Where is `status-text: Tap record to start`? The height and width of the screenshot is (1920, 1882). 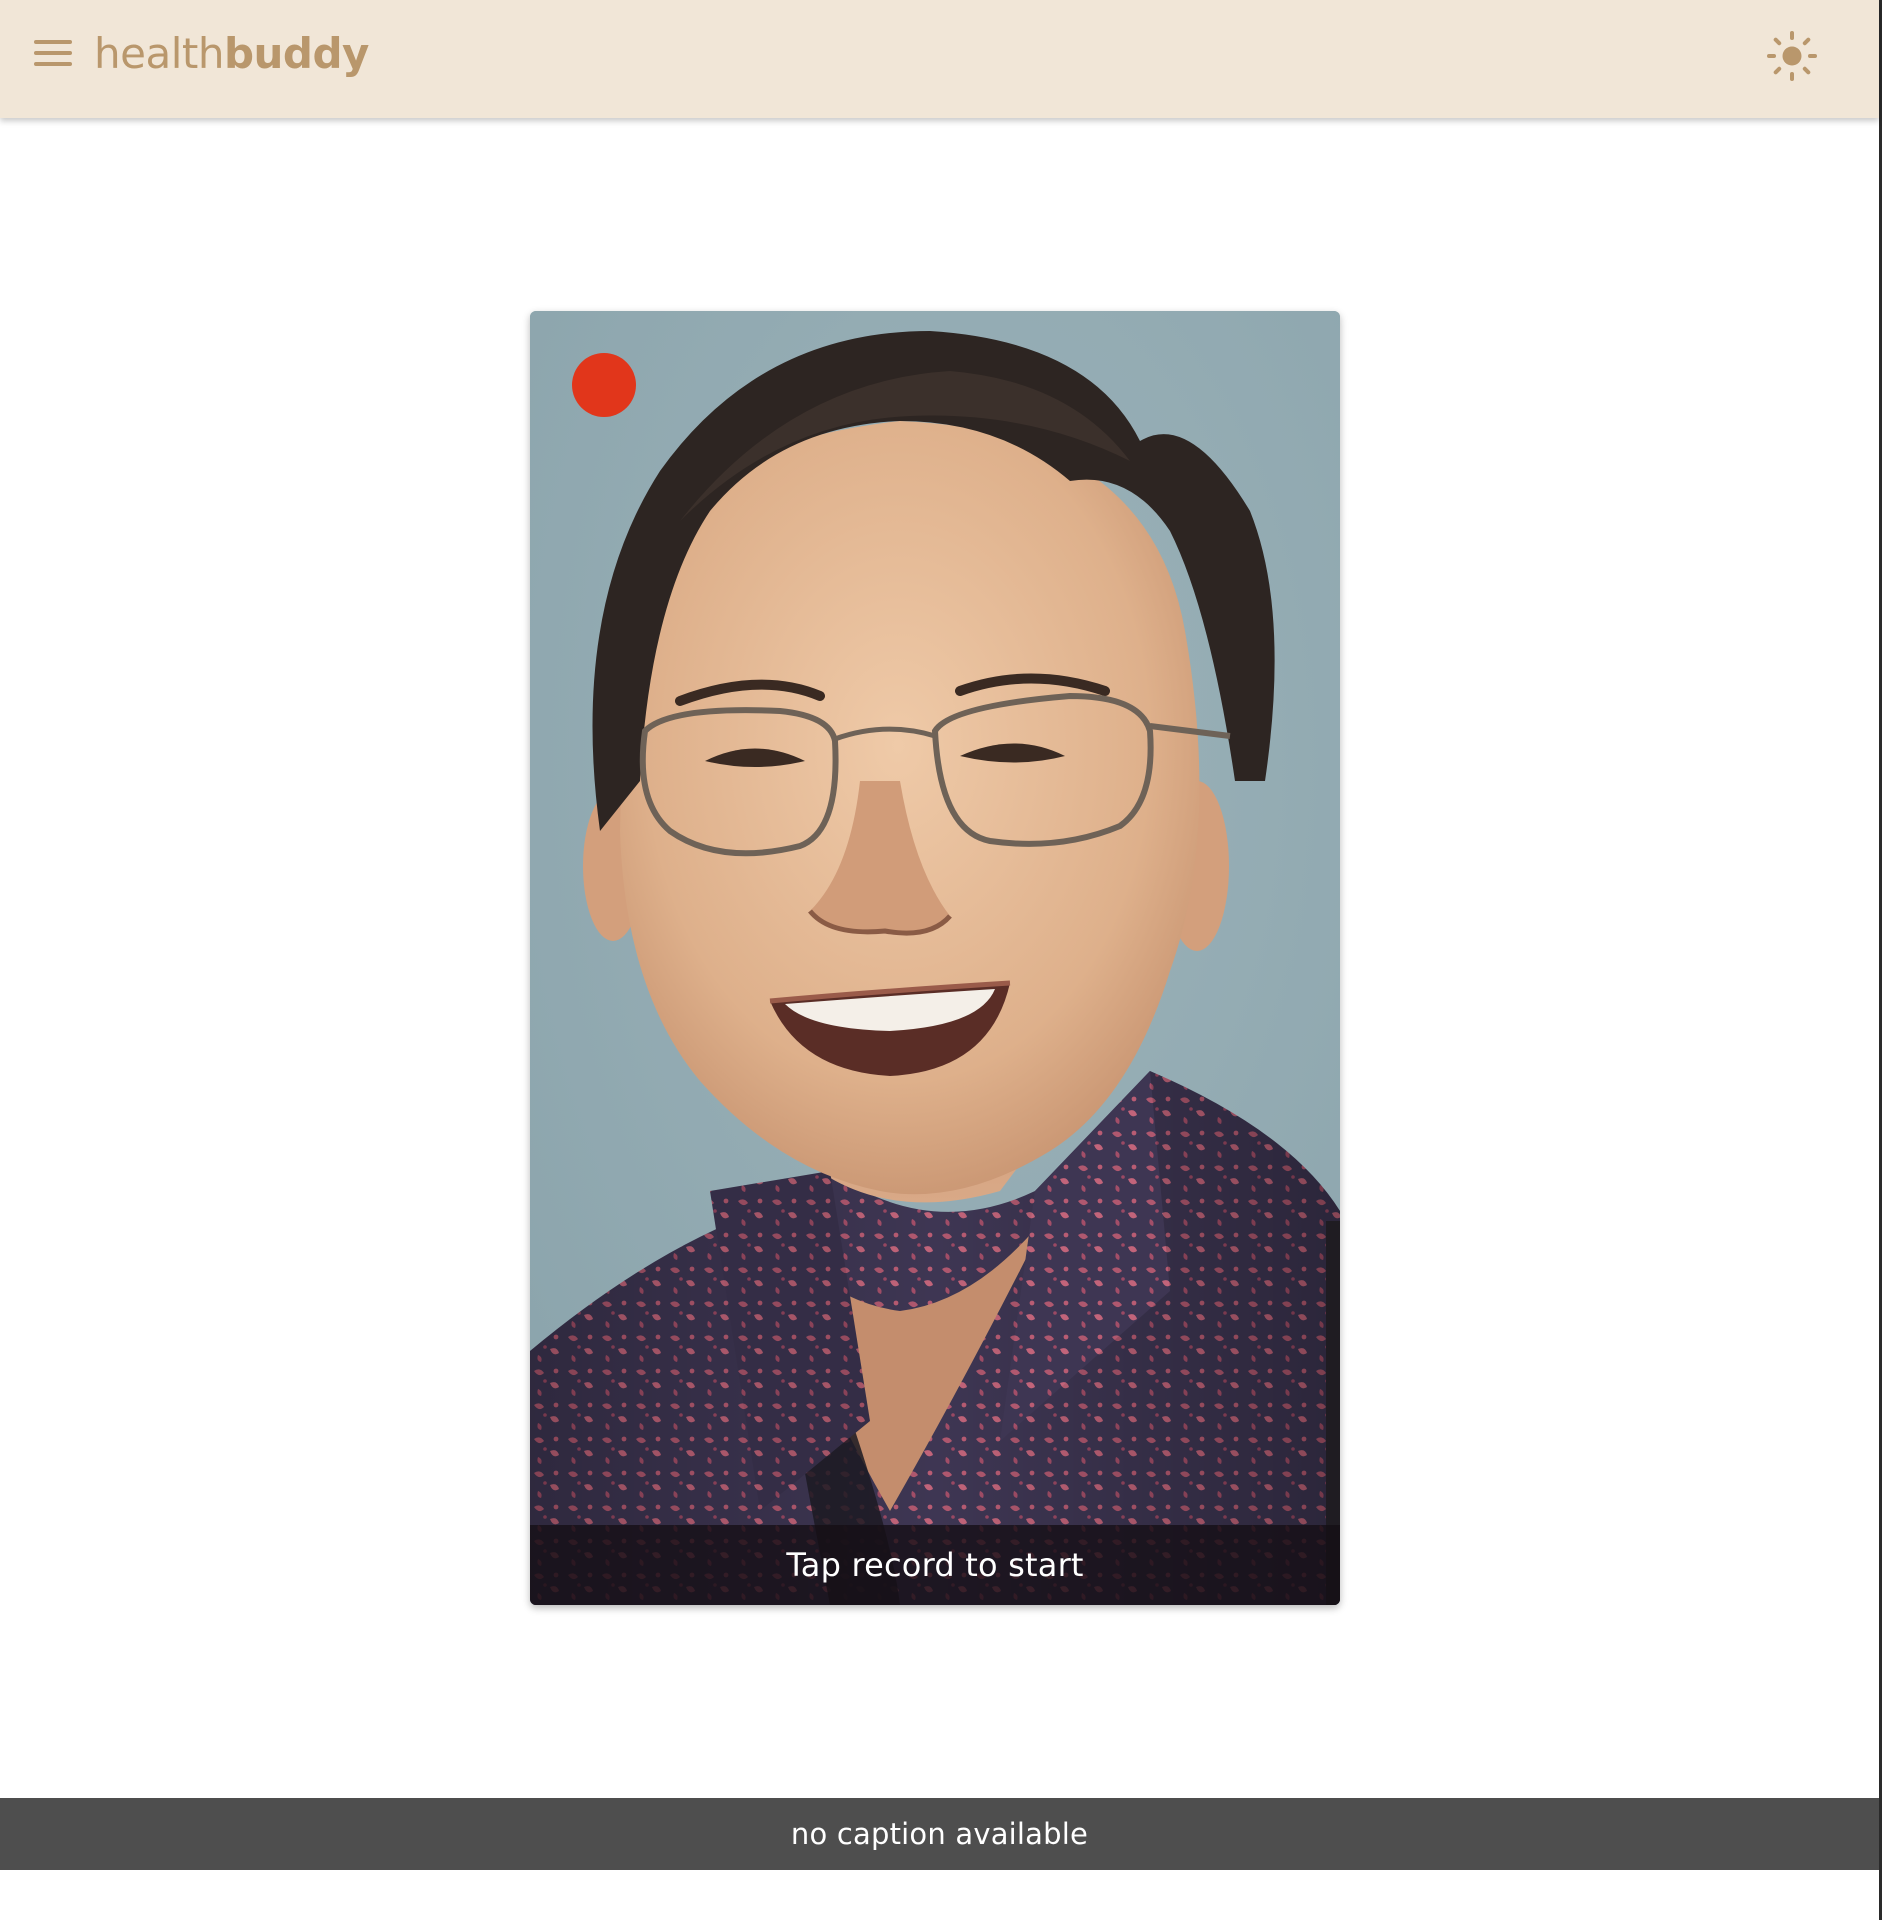
status-text: Tap record to start is located at coordinates (935, 1565).